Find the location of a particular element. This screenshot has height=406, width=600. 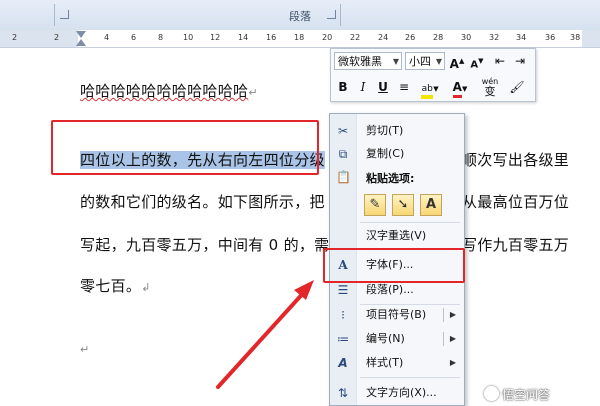

center-align-button: ≡ is located at coordinates (404, 87).